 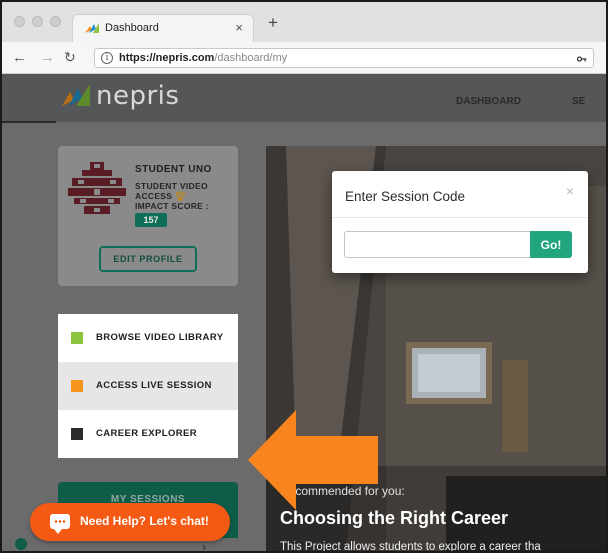 What do you see at coordinates (488, 101) in the screenshot?
I see `nav-dashboard-link: DASHBOARD` at bounding box center [488, 101].